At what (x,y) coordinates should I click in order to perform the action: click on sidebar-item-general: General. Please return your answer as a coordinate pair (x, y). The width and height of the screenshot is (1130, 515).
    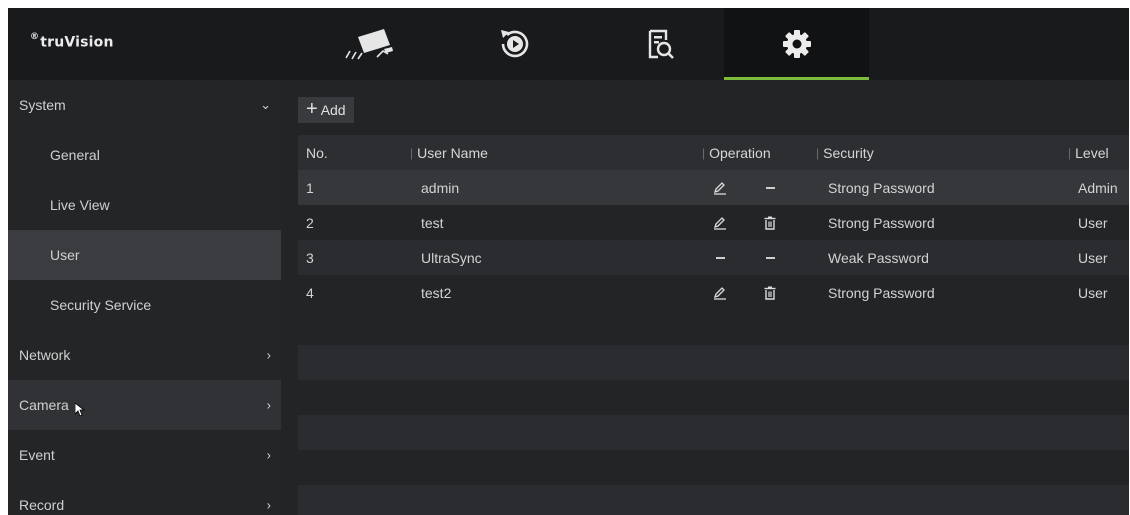
    Looking at the image, I should click on (144, 155).